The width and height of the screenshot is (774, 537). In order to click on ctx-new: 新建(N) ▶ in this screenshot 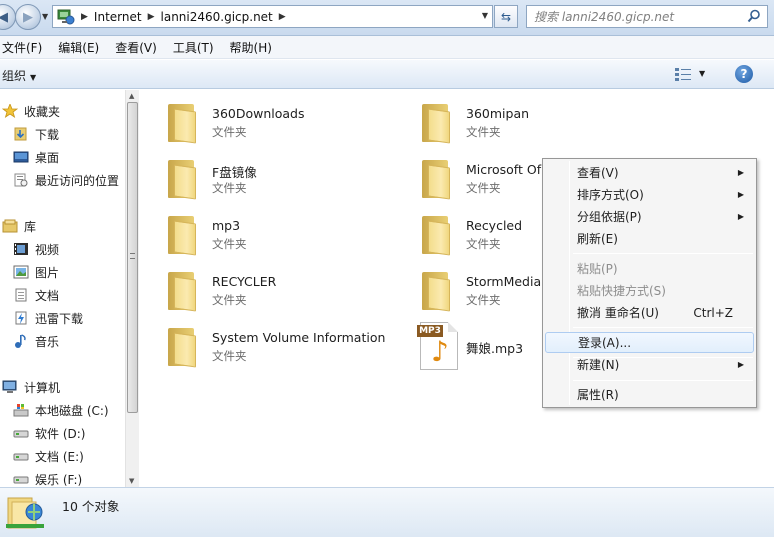, I will do `click(649, 364)`.